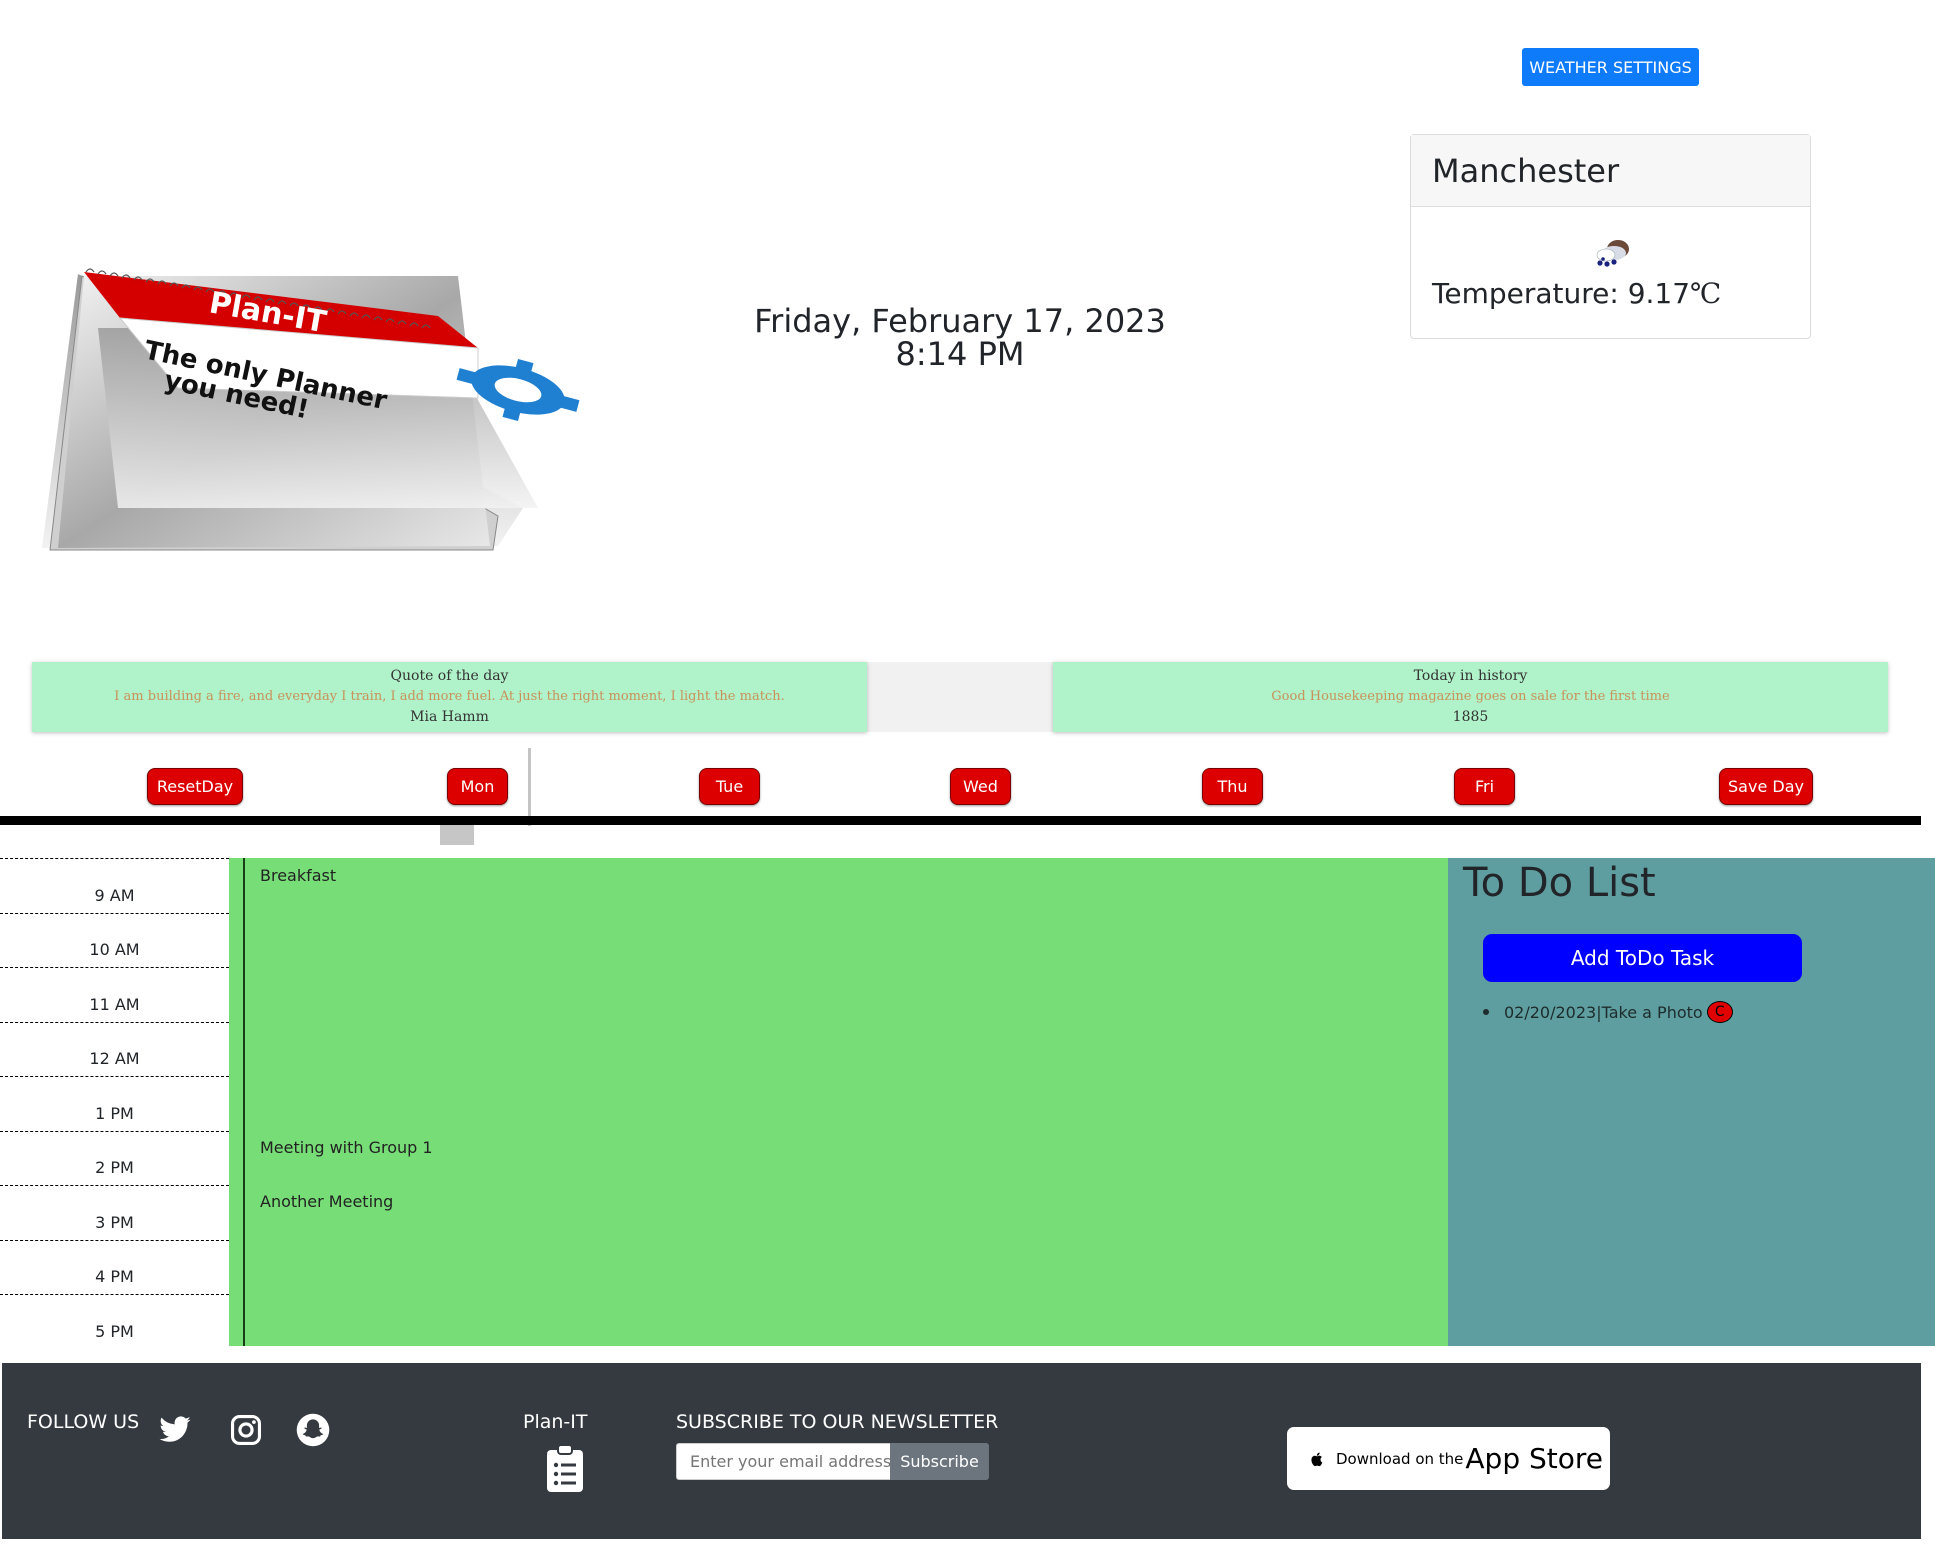  Describe the element at coordinates (114, 885) in the screenshot. I see `hour-label: 9 AM` at that location.